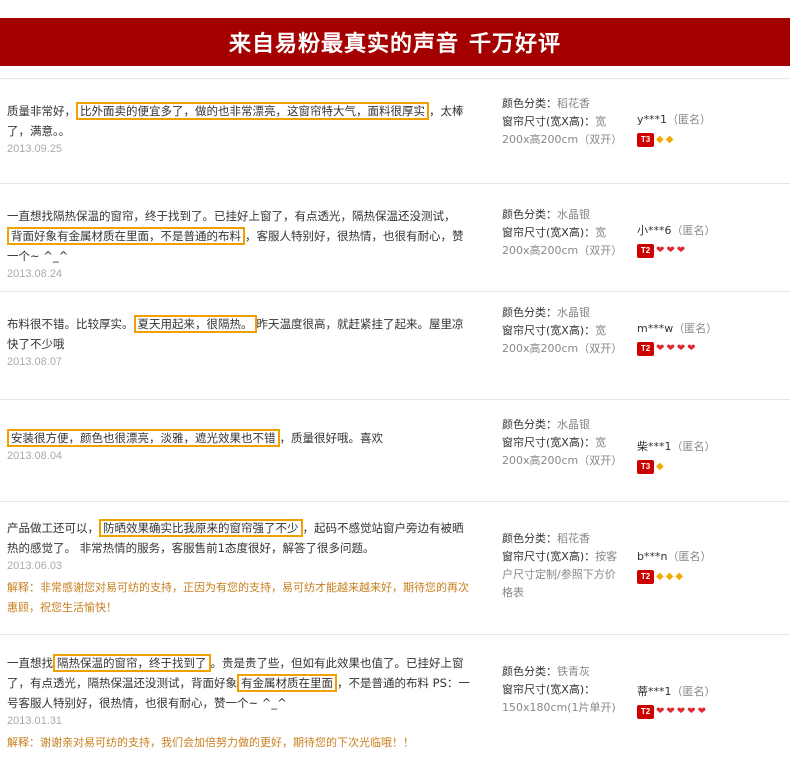  What do you see at coordinates (712, 557) in the screenshot?
I see `reviewer-name: b***n（匿名）` at bounding box center [712, 557].